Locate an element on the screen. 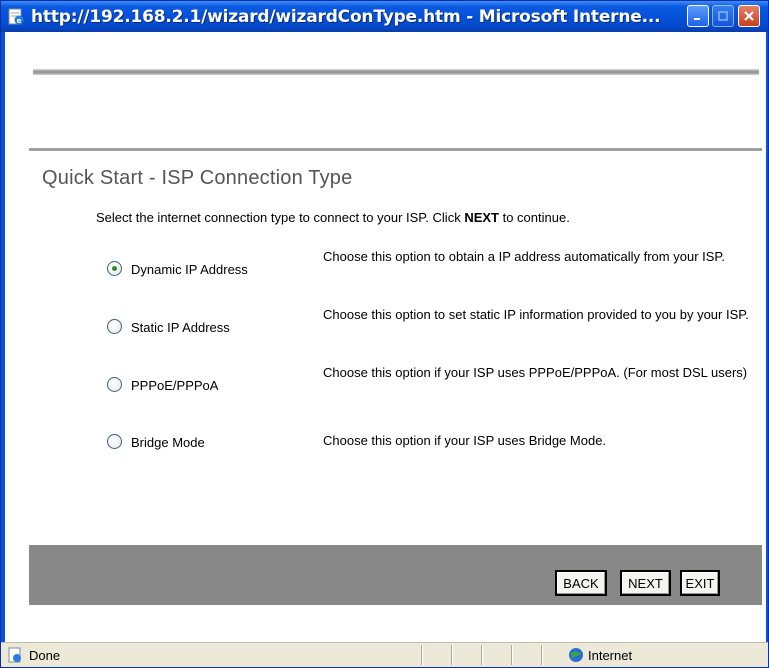 Image resolution: width=769 pixels, height=668 pixels. option-label: Dynamic IP Address is located at coordinates (189, 269).